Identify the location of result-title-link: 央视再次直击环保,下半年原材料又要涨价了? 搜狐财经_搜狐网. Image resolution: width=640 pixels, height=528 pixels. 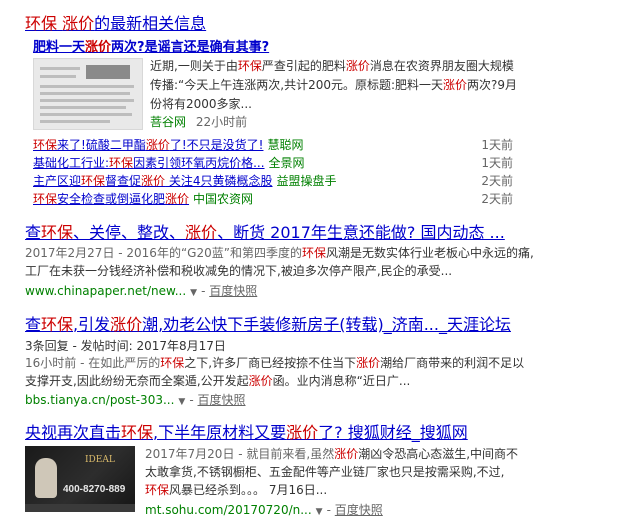
(246, 431).